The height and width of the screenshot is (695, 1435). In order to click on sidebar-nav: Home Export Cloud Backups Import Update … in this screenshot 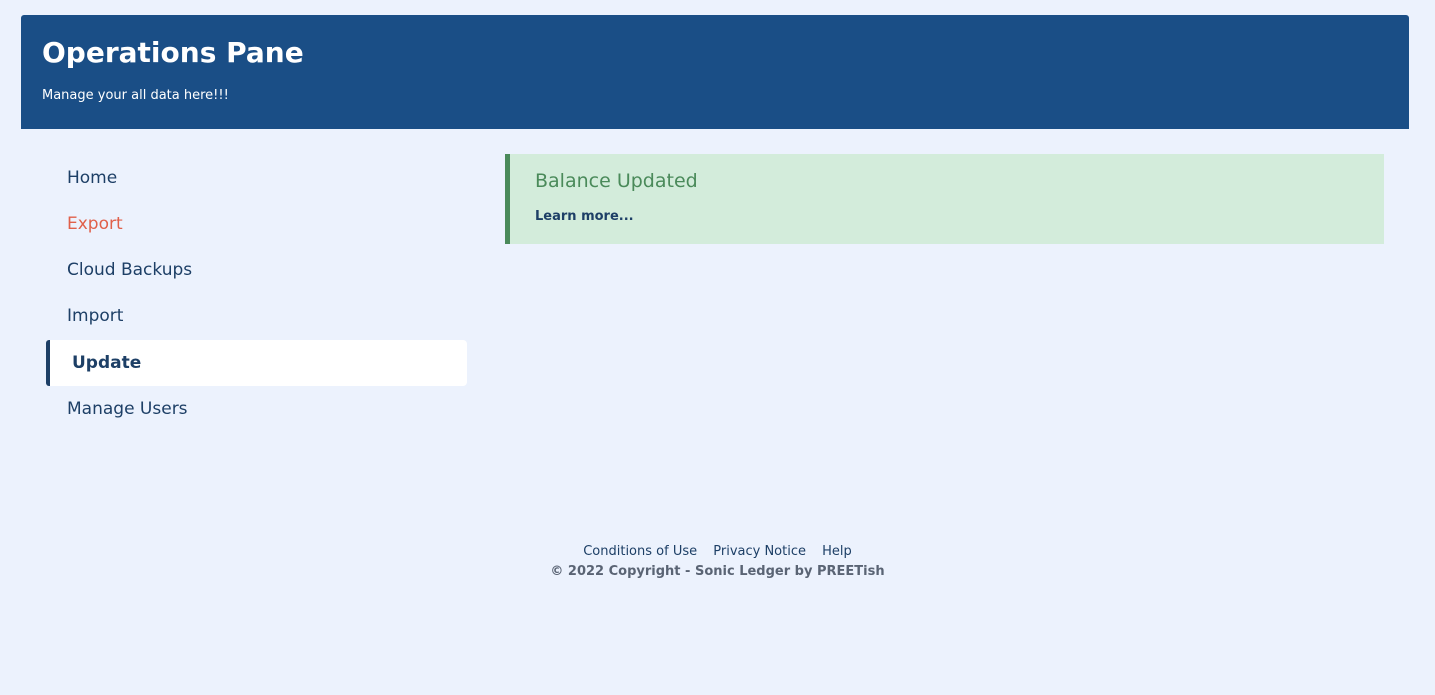, I will do `click(256, 293)`.